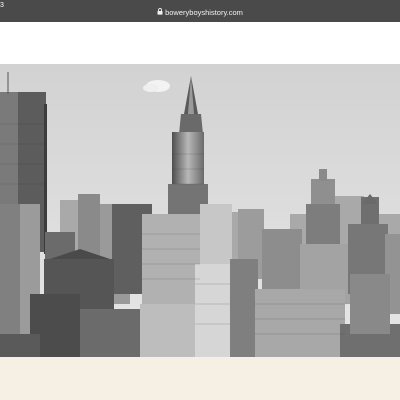 The width and height of the screenshot is (400, 400). I want to click on url-display: boweryboyshistory.com, so click(200, 13).